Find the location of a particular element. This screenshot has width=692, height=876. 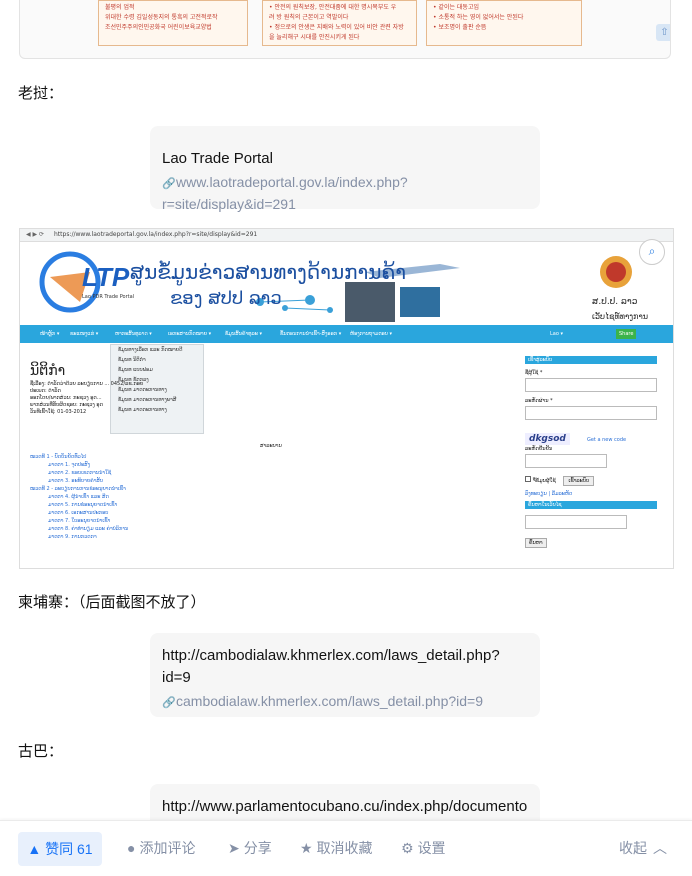

nav-item-faq: ຫ້ອງການຖາມຕອບ ▾ is located at coordinates (371, 334).